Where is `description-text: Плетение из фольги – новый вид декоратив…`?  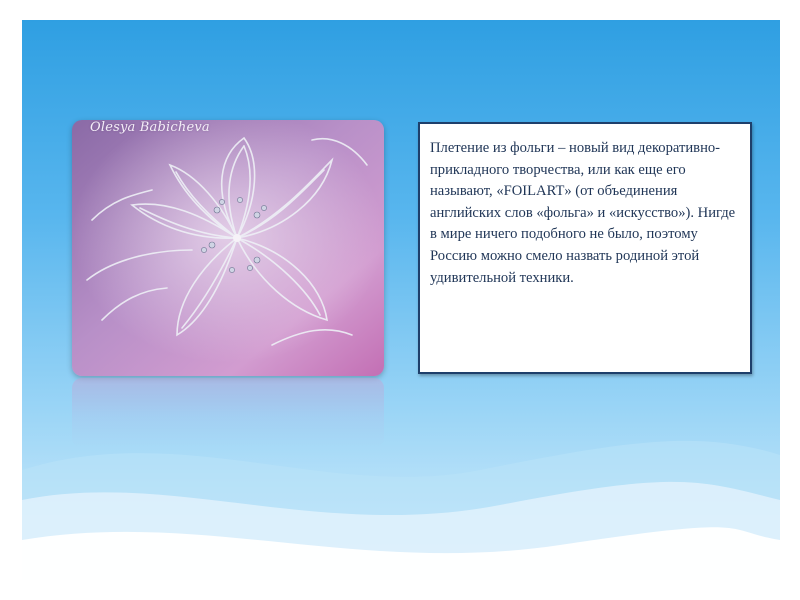 description-text: Плетение из фольги – новый вид декоратив… is located at coordinates (583, 213).